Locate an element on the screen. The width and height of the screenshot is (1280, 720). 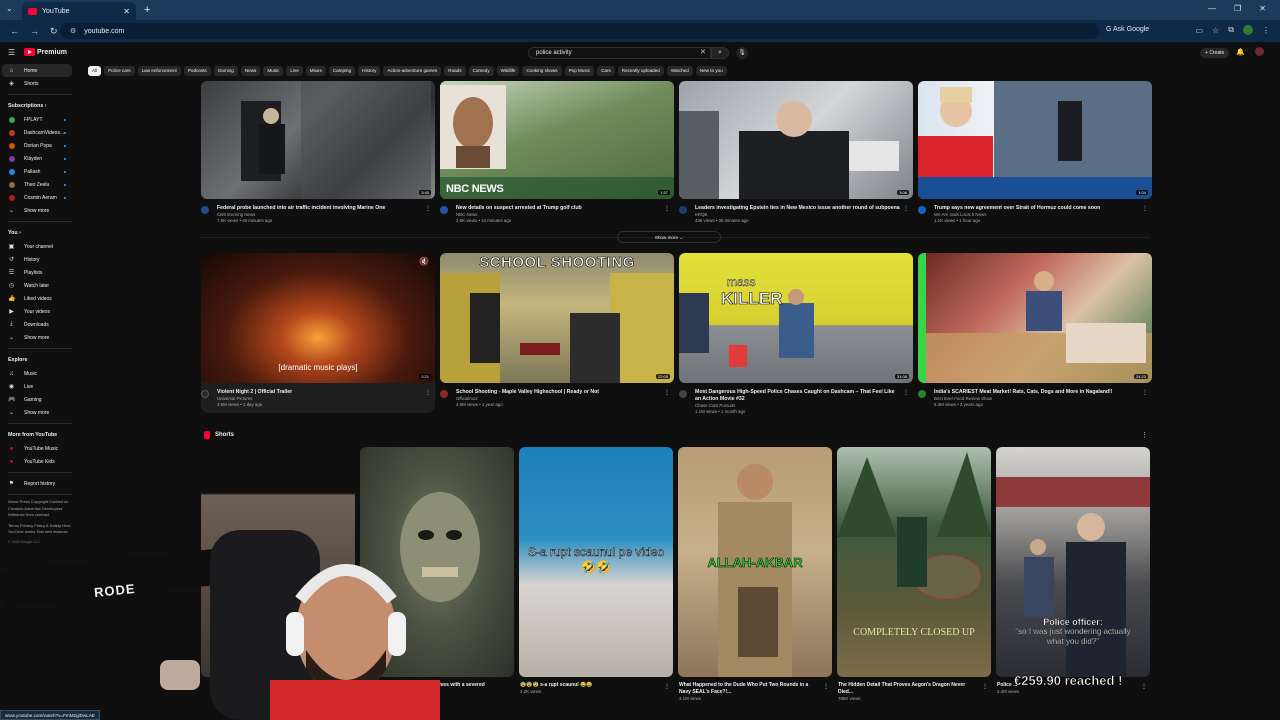
short-card: COMPLETELY CLOSED UP is located at coordinates (914, 562).